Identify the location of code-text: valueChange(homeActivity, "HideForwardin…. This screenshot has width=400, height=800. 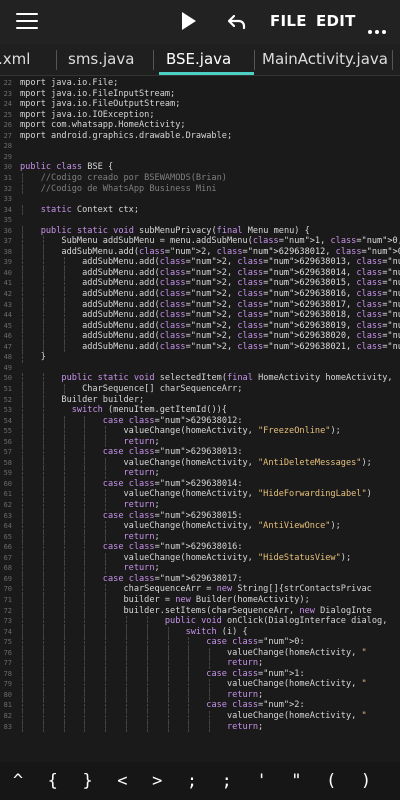
(196, 494).